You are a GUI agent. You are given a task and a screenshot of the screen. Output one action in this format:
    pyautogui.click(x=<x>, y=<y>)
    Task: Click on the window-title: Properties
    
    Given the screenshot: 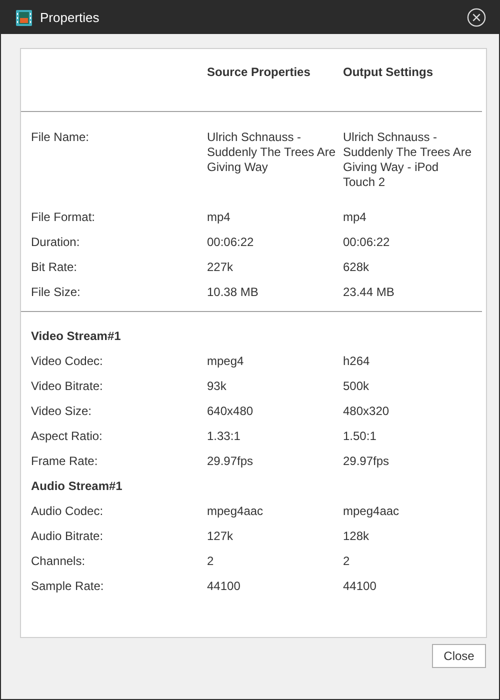 What is the action you would take?
    pyautogui.click(x=70, y=17)
    